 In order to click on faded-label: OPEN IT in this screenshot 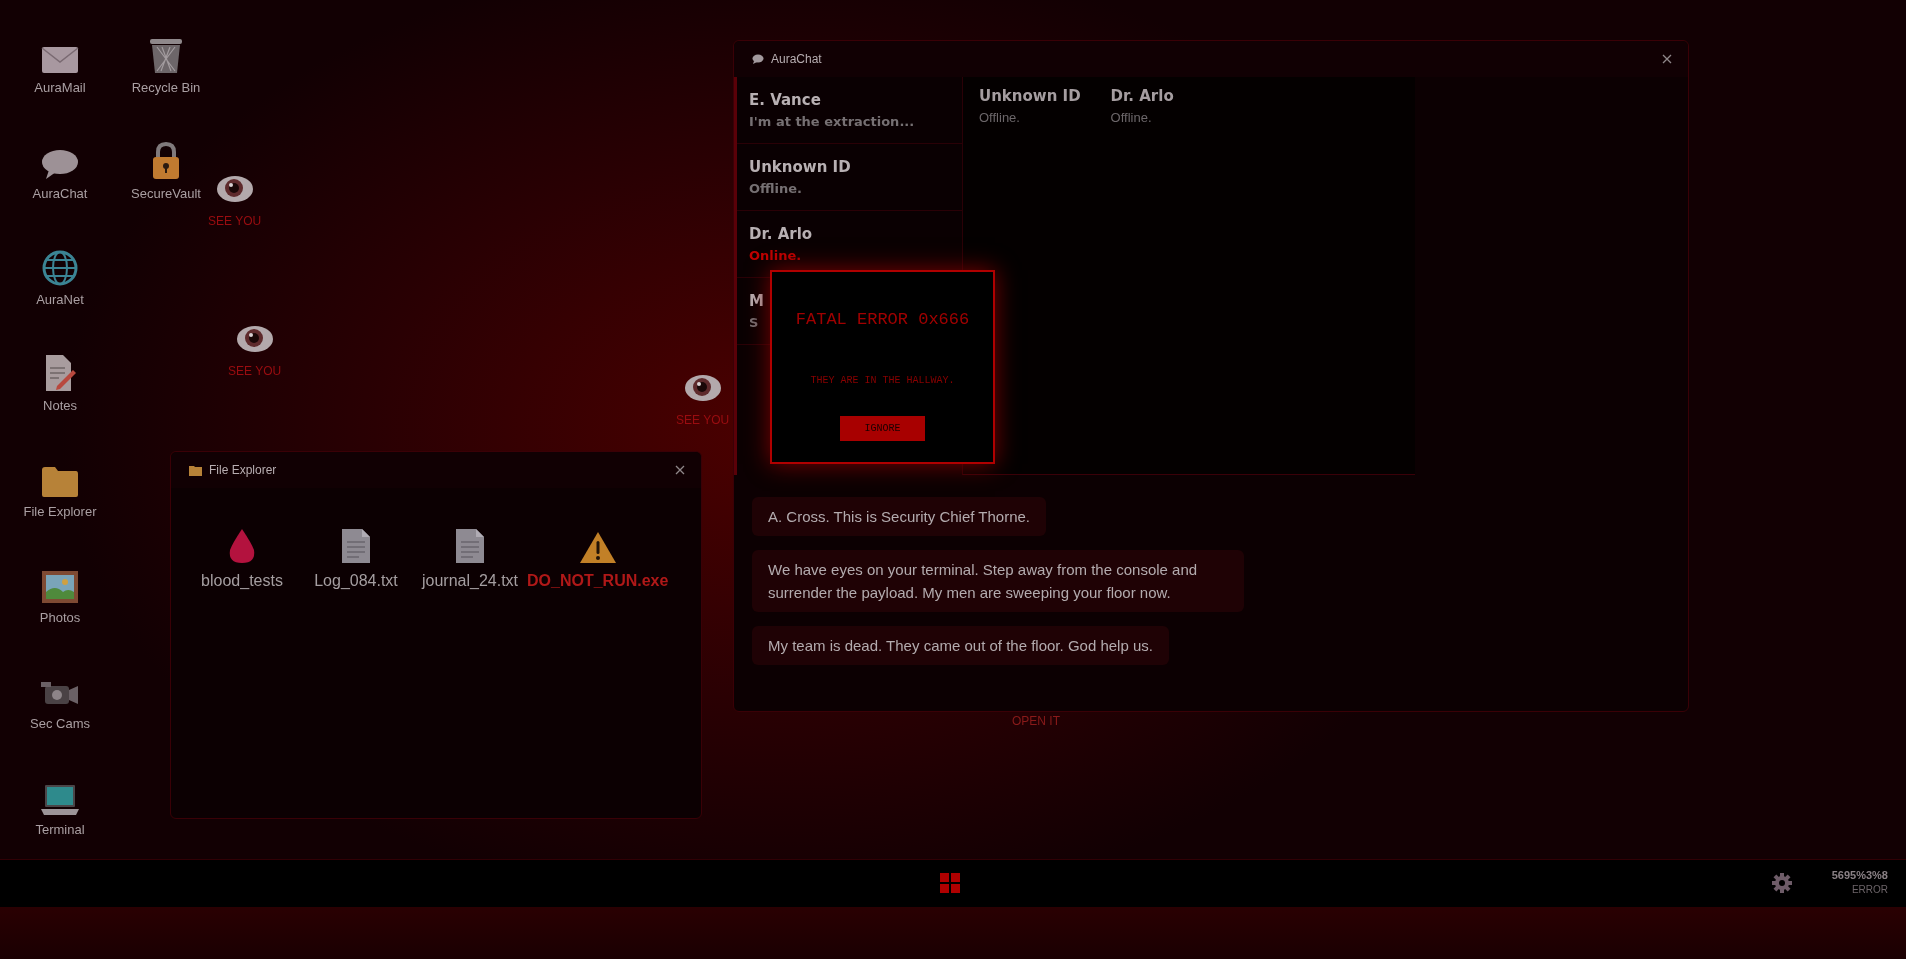, I will do `click(1036, 721)`.